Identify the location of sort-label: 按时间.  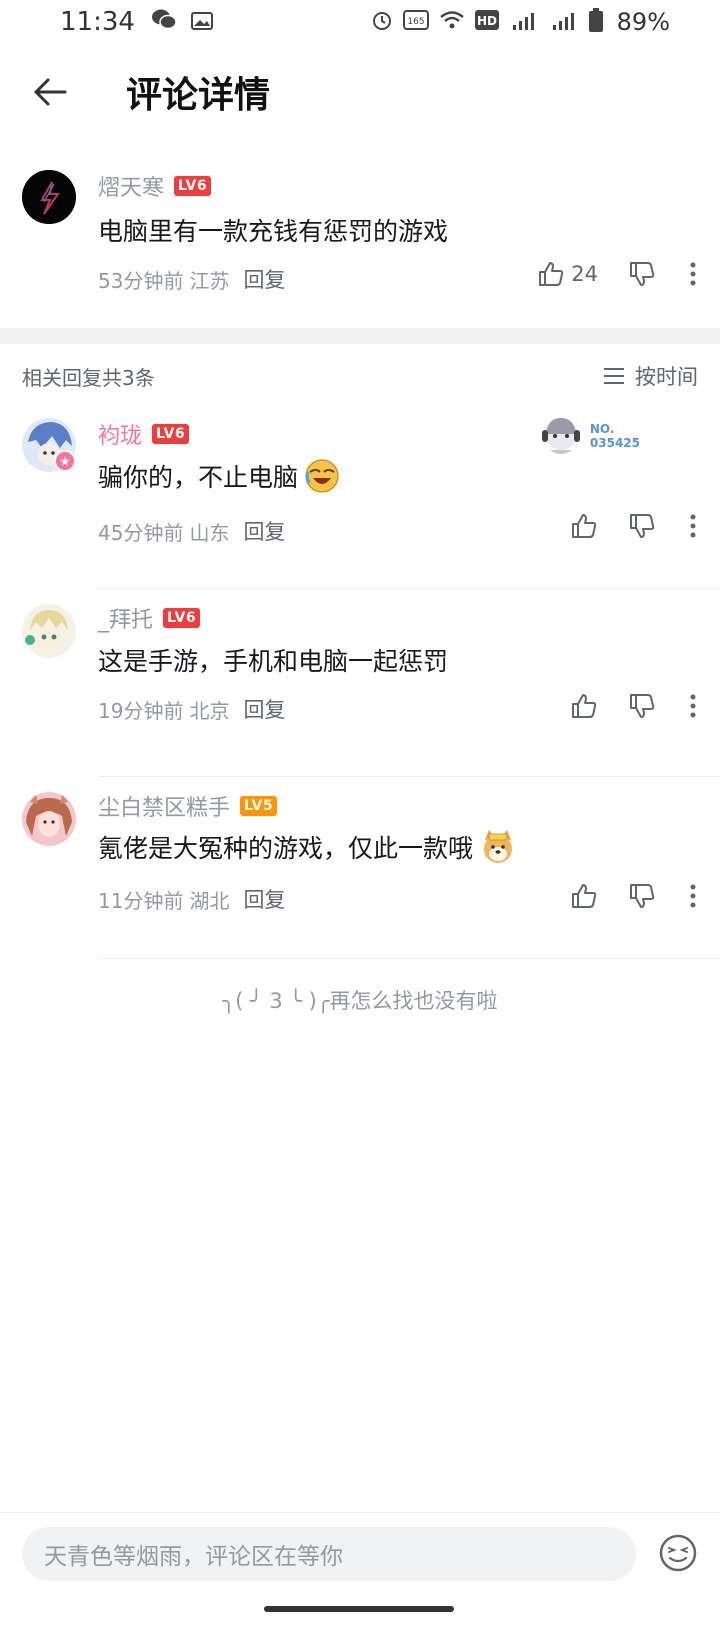
(666, 377).